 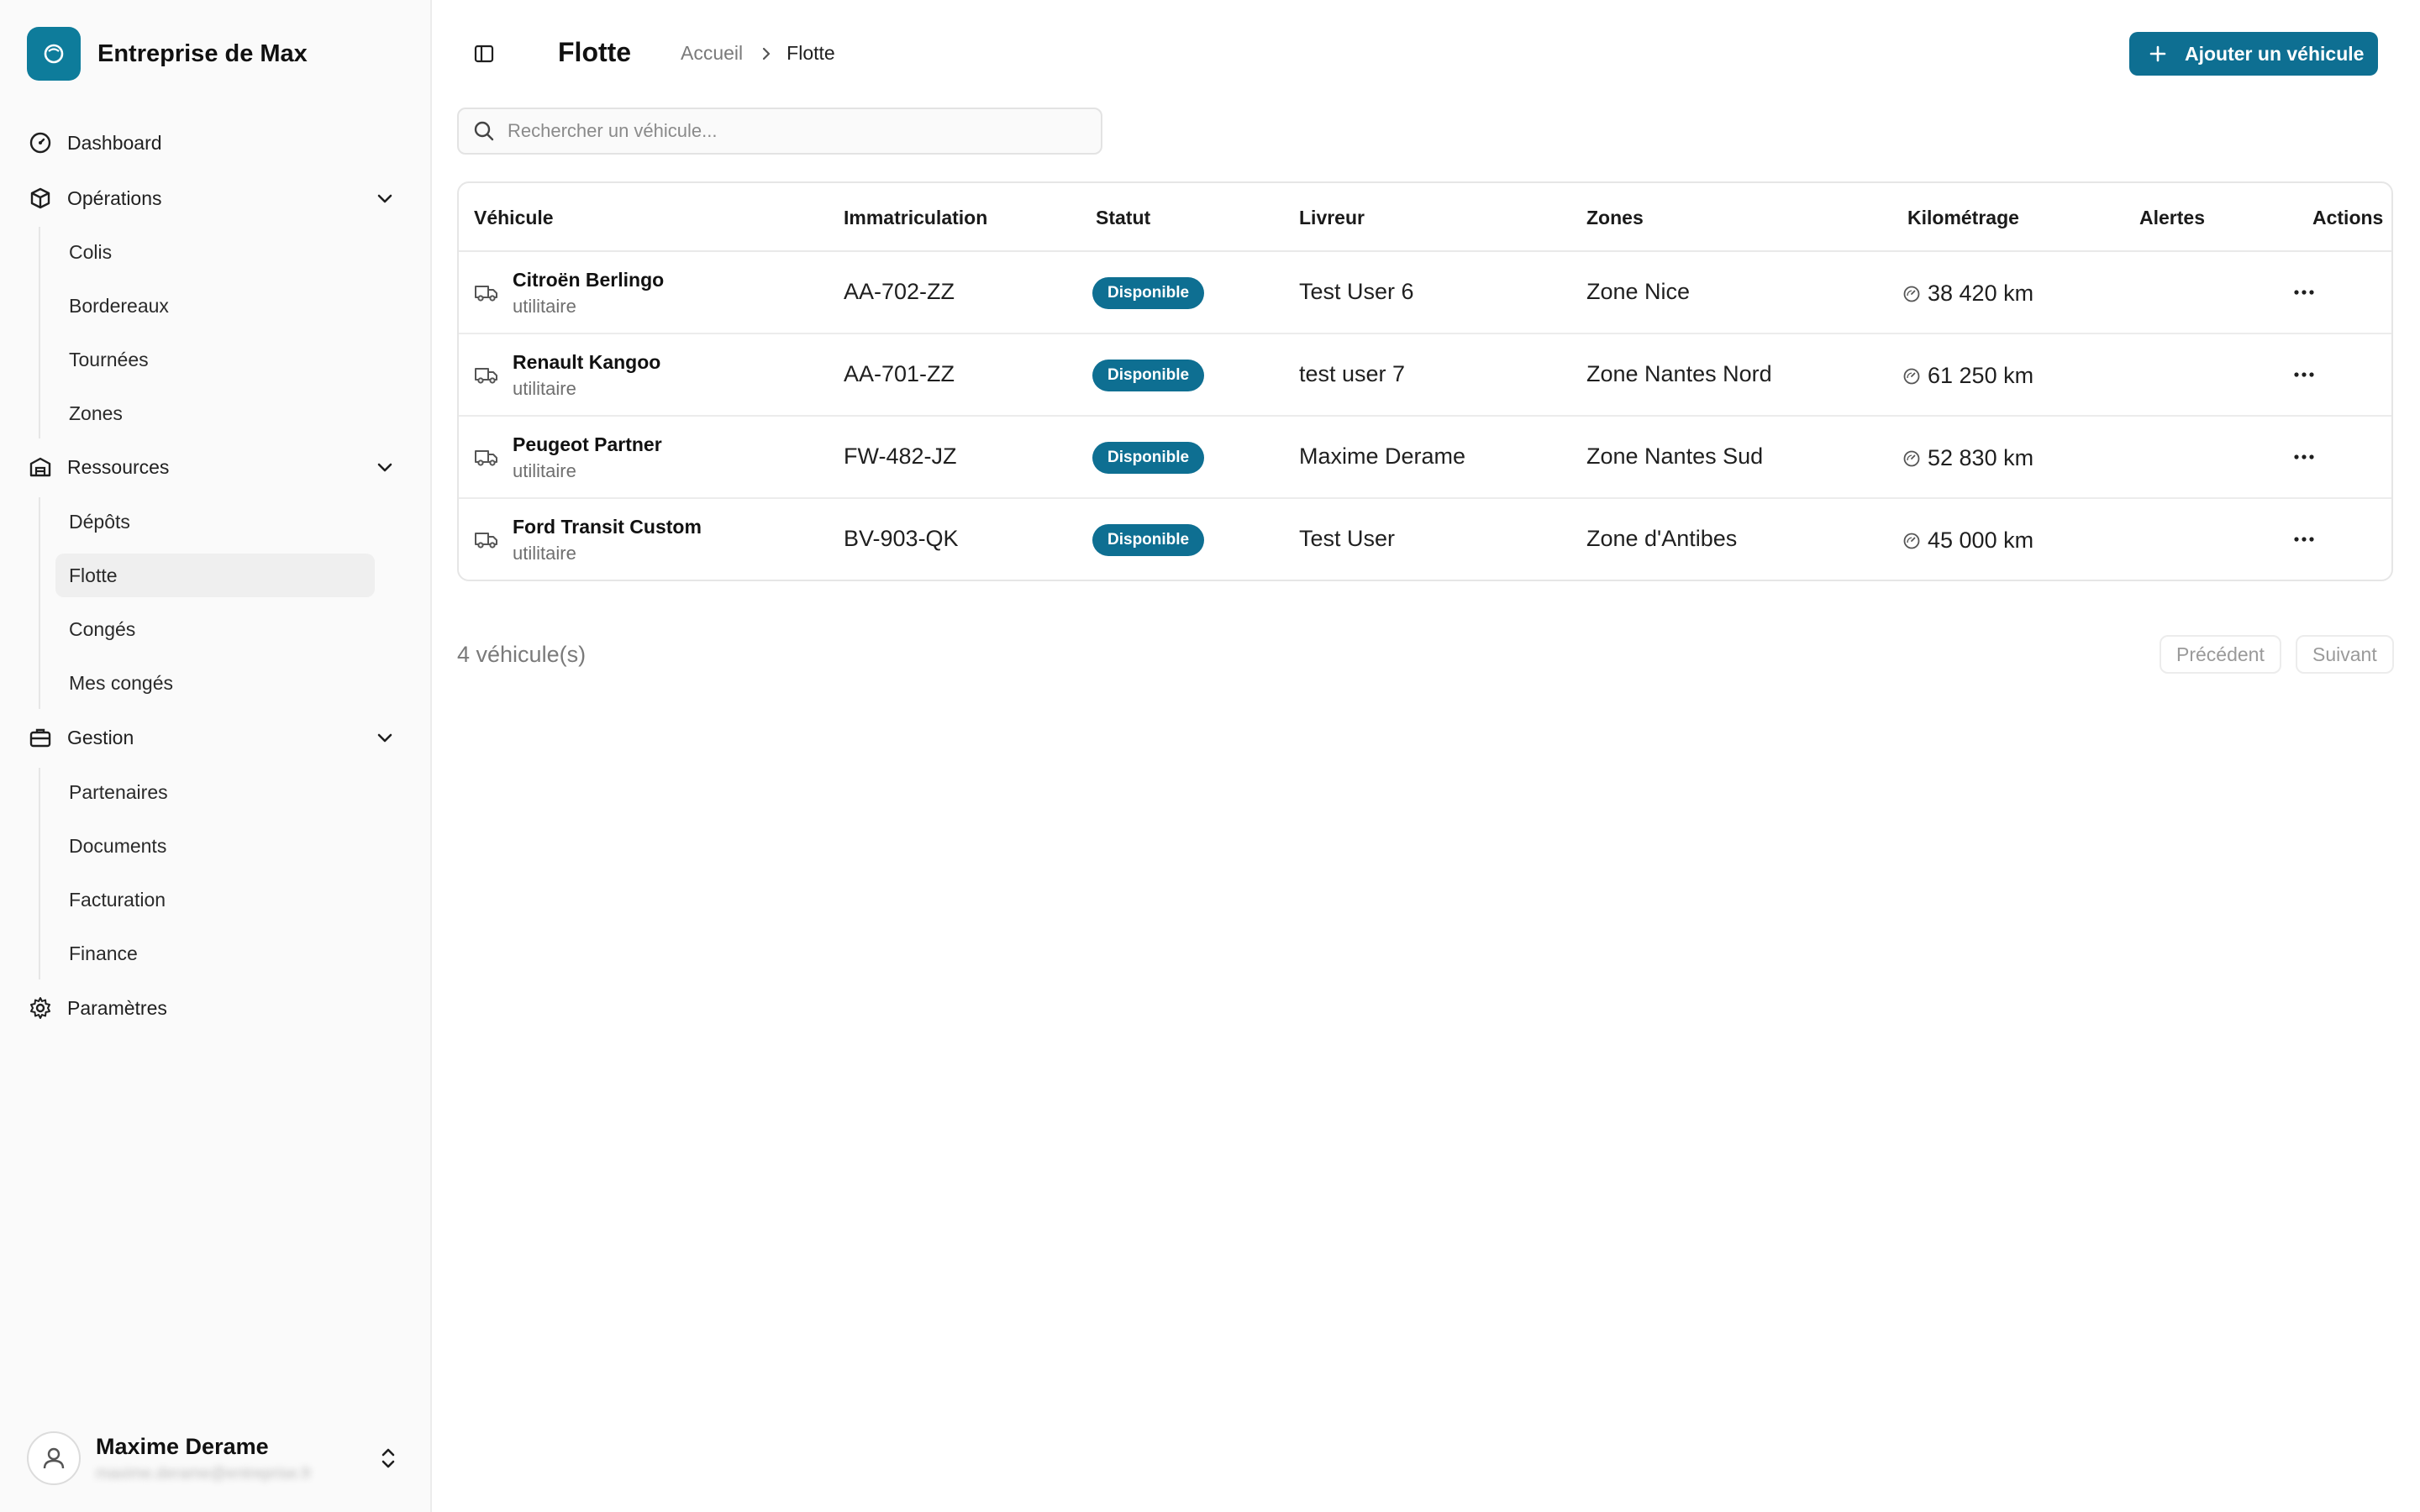 What do you see at coordinates (2158, 54) in the screenshot?
I see `plus-icon` at bounding box center [2158, 54].